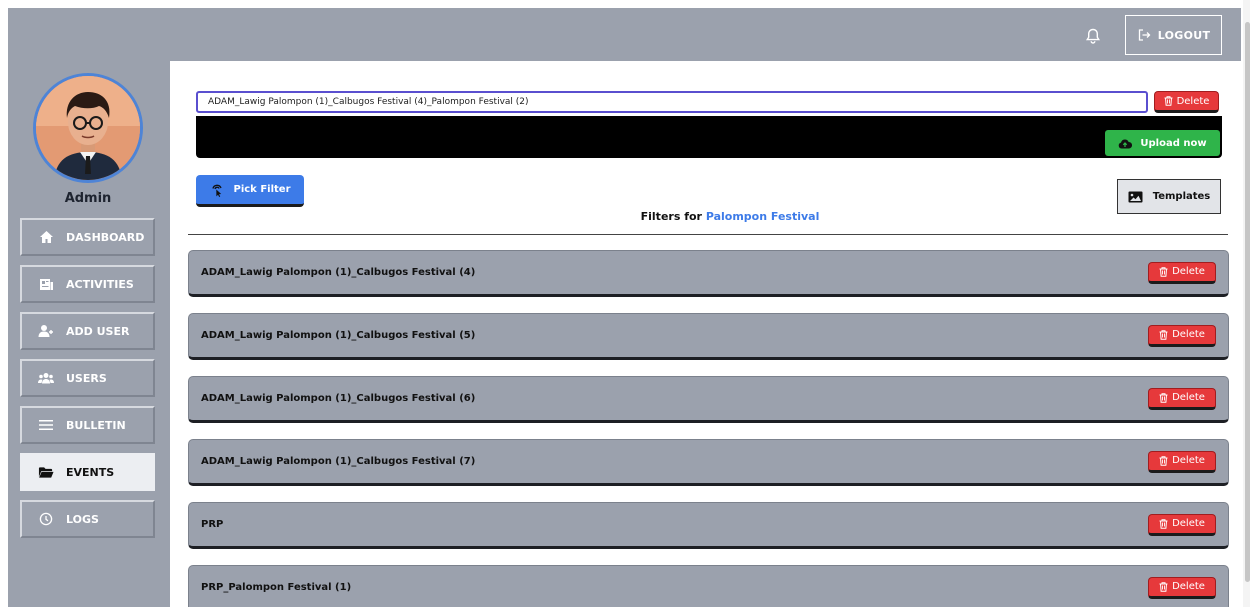 The height and width of the screenshot is (607, 1250). I want to click on clock-icon, so click(46, 519).